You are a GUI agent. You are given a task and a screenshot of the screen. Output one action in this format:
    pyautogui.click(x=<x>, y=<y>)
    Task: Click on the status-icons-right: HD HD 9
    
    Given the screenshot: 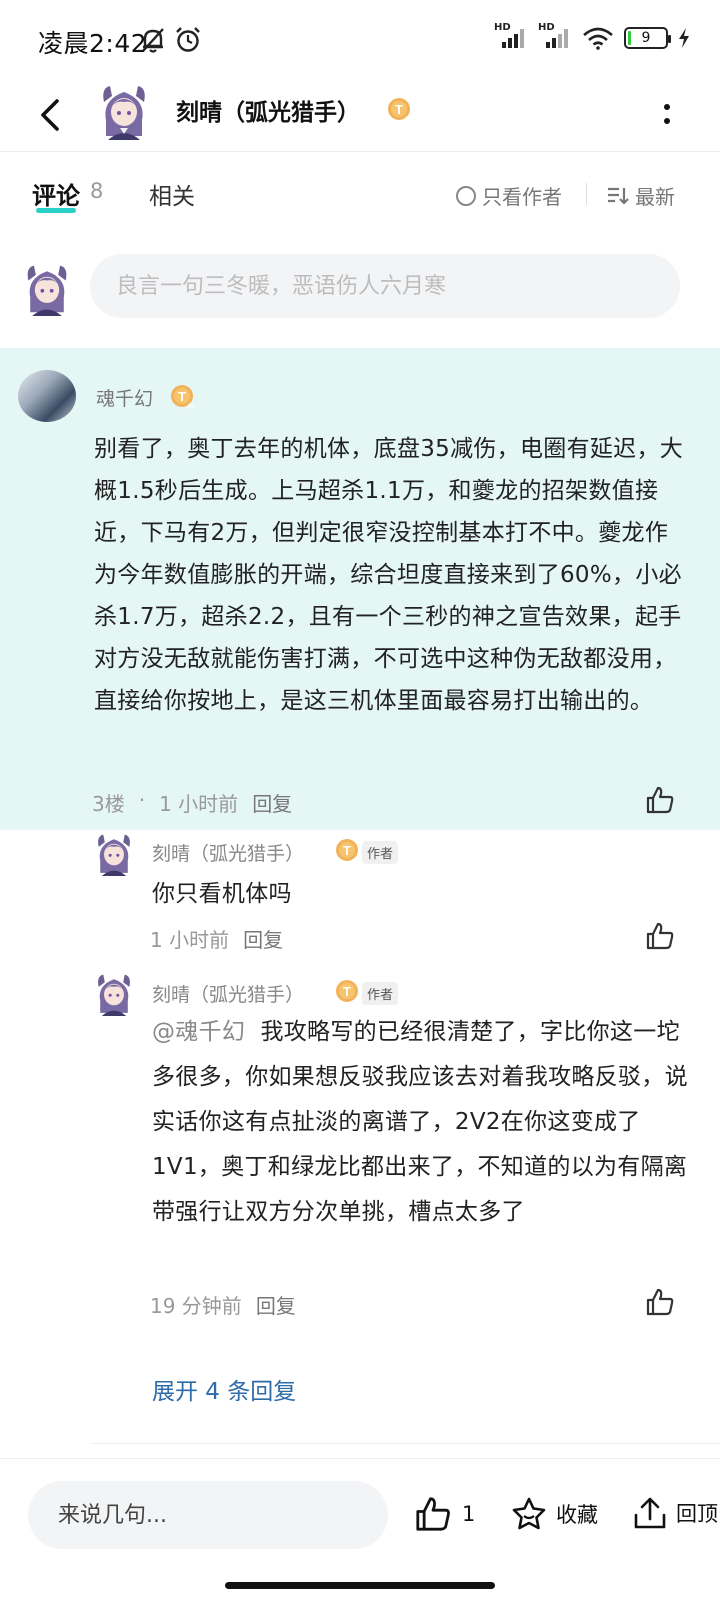 What is the action you would take?
    pyautogui.click(x=592, y=36)
    